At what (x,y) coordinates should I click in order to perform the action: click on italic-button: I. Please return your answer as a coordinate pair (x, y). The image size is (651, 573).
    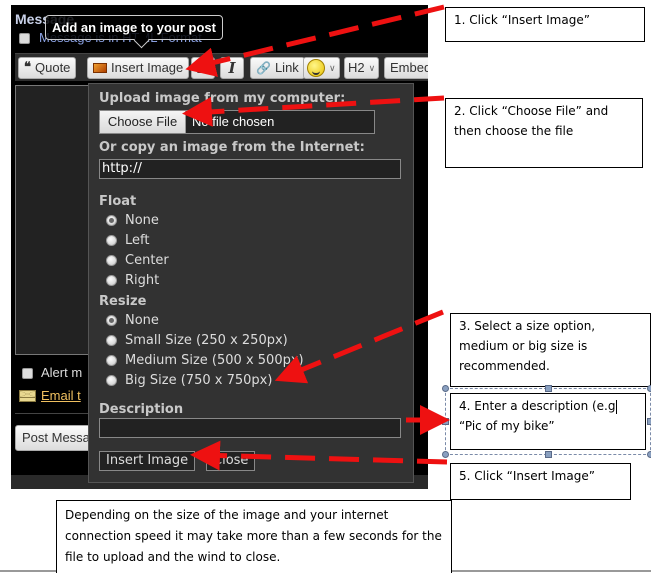
    Looking at the image, I should click on (232, 68).